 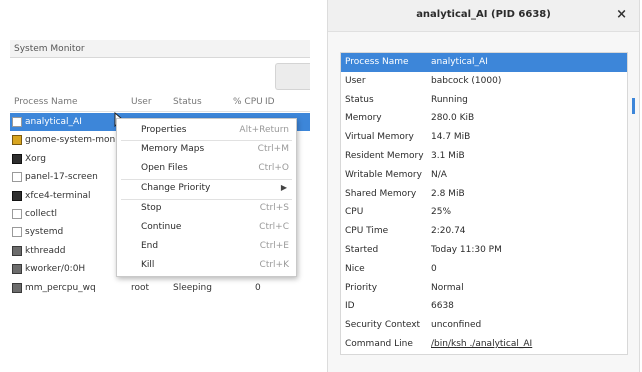 I want to click on property-value: 14.7 MiB, so click(x=451, y=137).